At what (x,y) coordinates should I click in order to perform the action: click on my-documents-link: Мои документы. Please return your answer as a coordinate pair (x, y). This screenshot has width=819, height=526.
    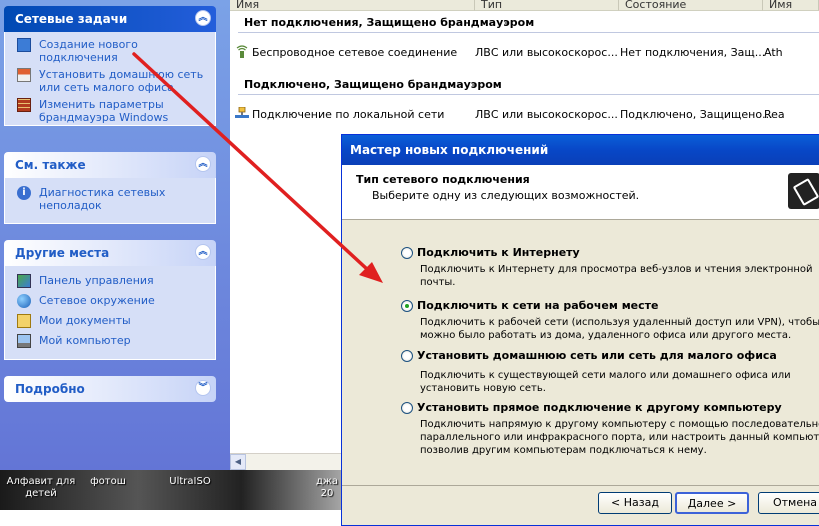
    Looking at the image, I should click on (110, 322).